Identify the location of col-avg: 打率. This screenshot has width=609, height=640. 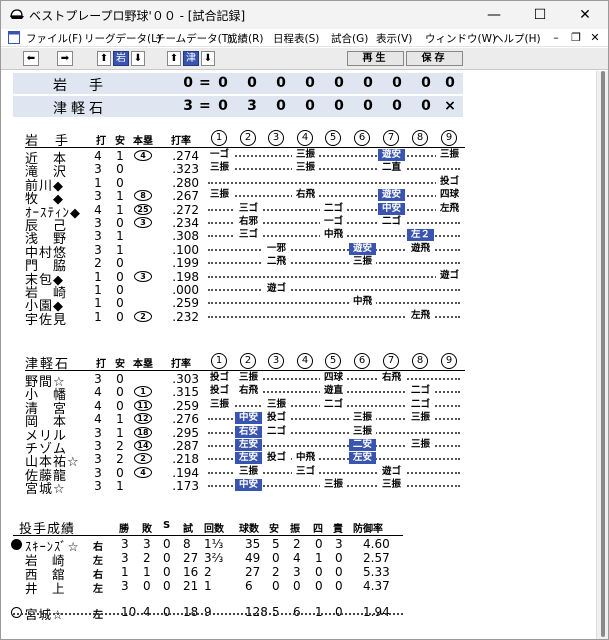
(181, 141).